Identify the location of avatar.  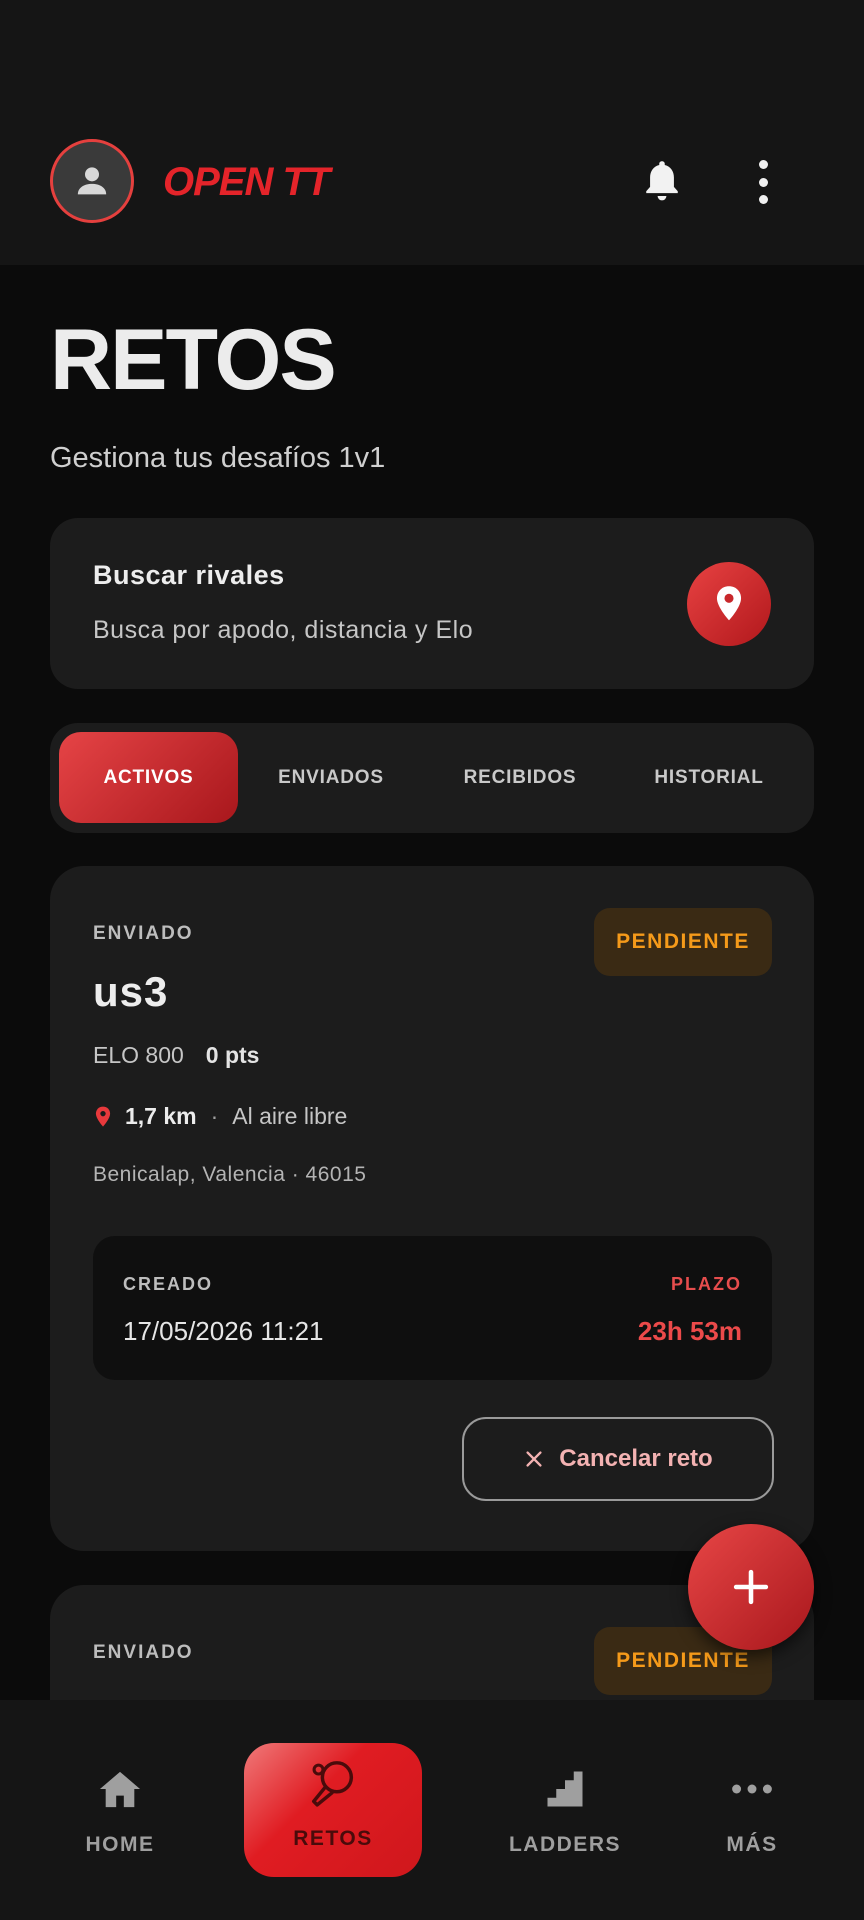
(92, 181).